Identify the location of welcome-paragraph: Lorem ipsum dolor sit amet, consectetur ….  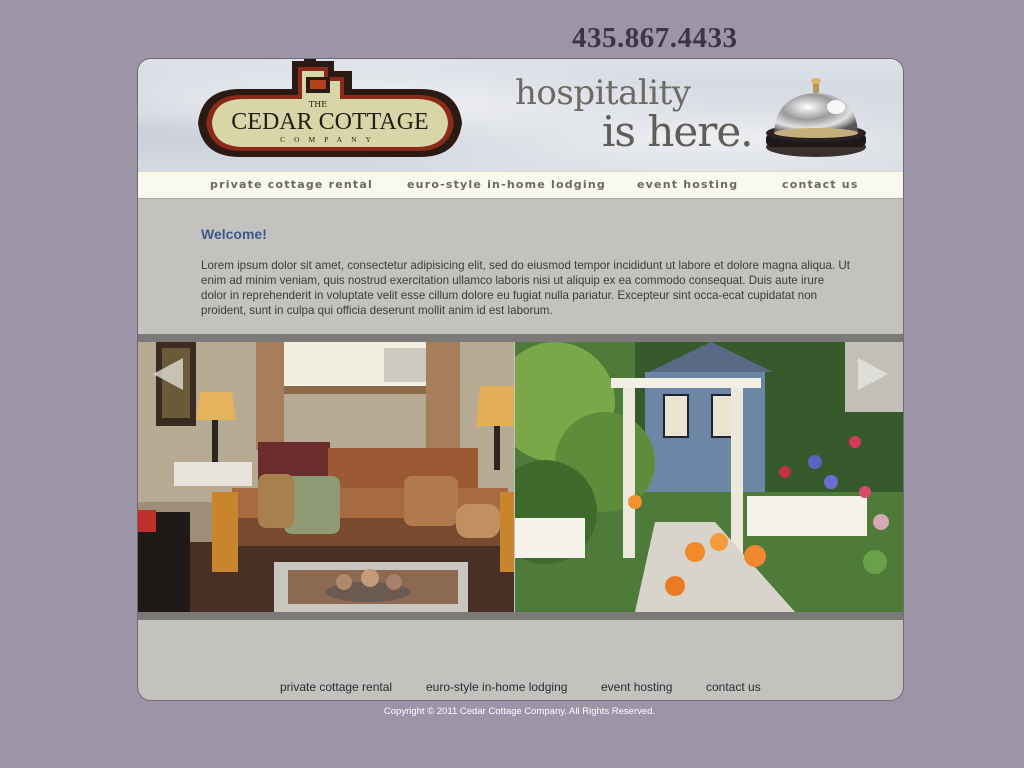
(525, 288).